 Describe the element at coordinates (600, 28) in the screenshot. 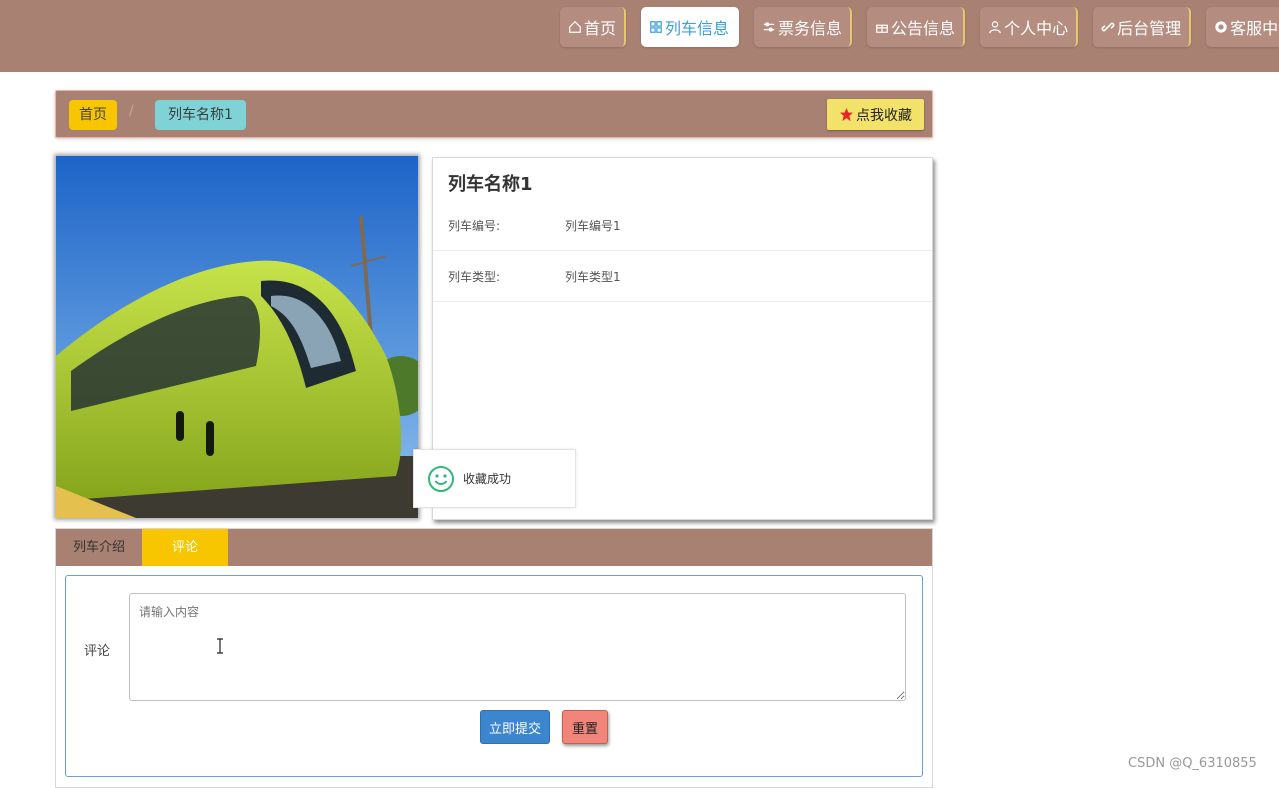

I see `nav-label: 首页` at that location.